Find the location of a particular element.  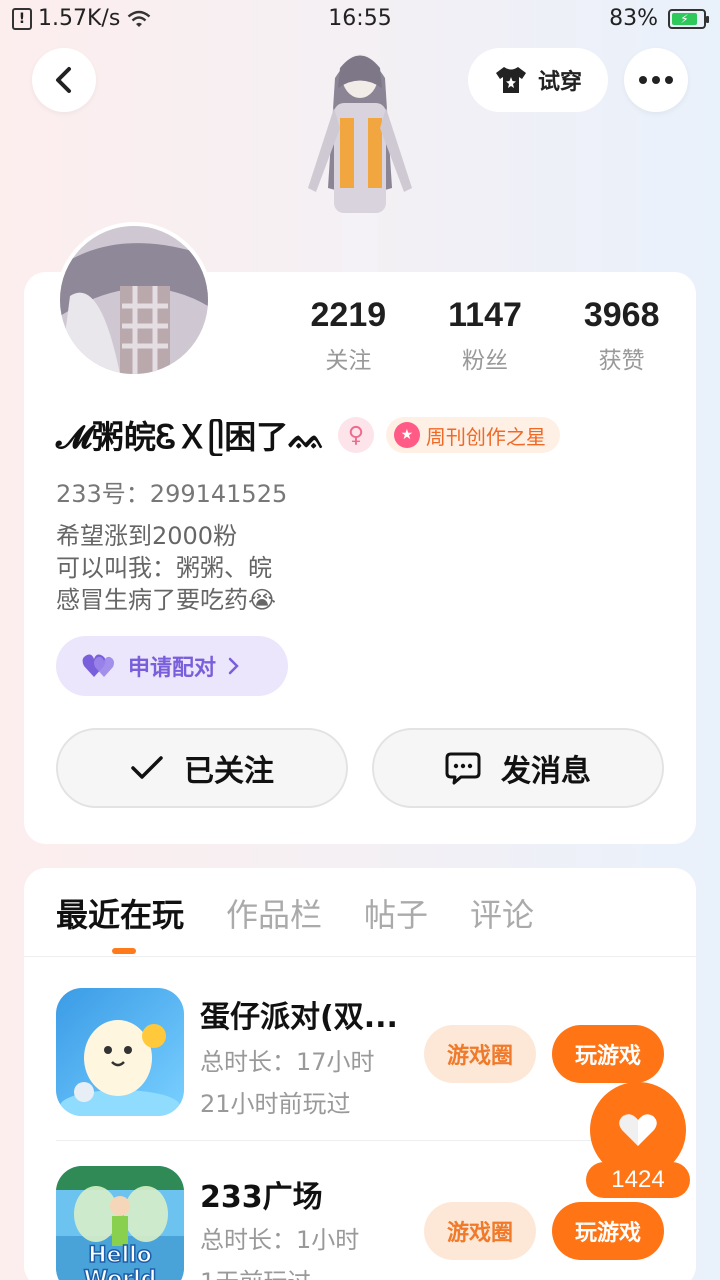

stat-value: 2219 is located at coordinates (348, 315).